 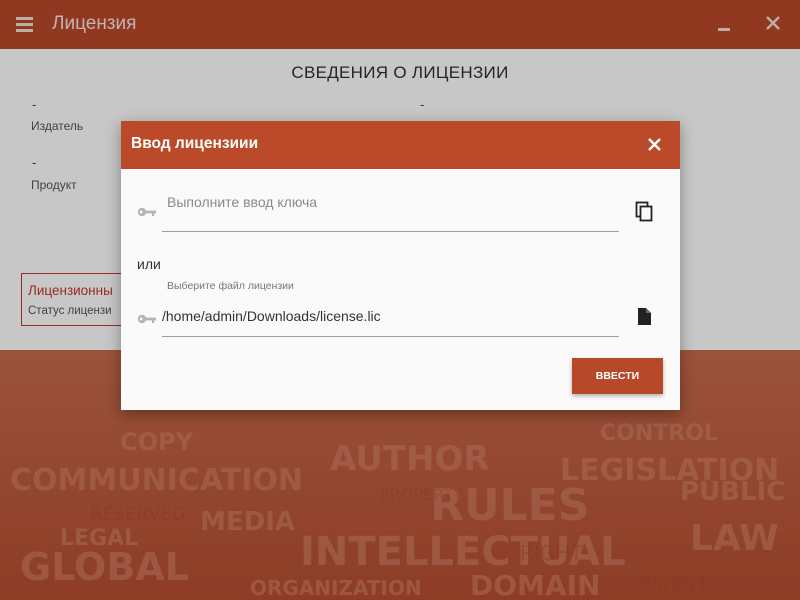 What do you see at coordinates (390, 231) in the screenshot?
I see `key-input-underline` at bounding box center [390, 231].